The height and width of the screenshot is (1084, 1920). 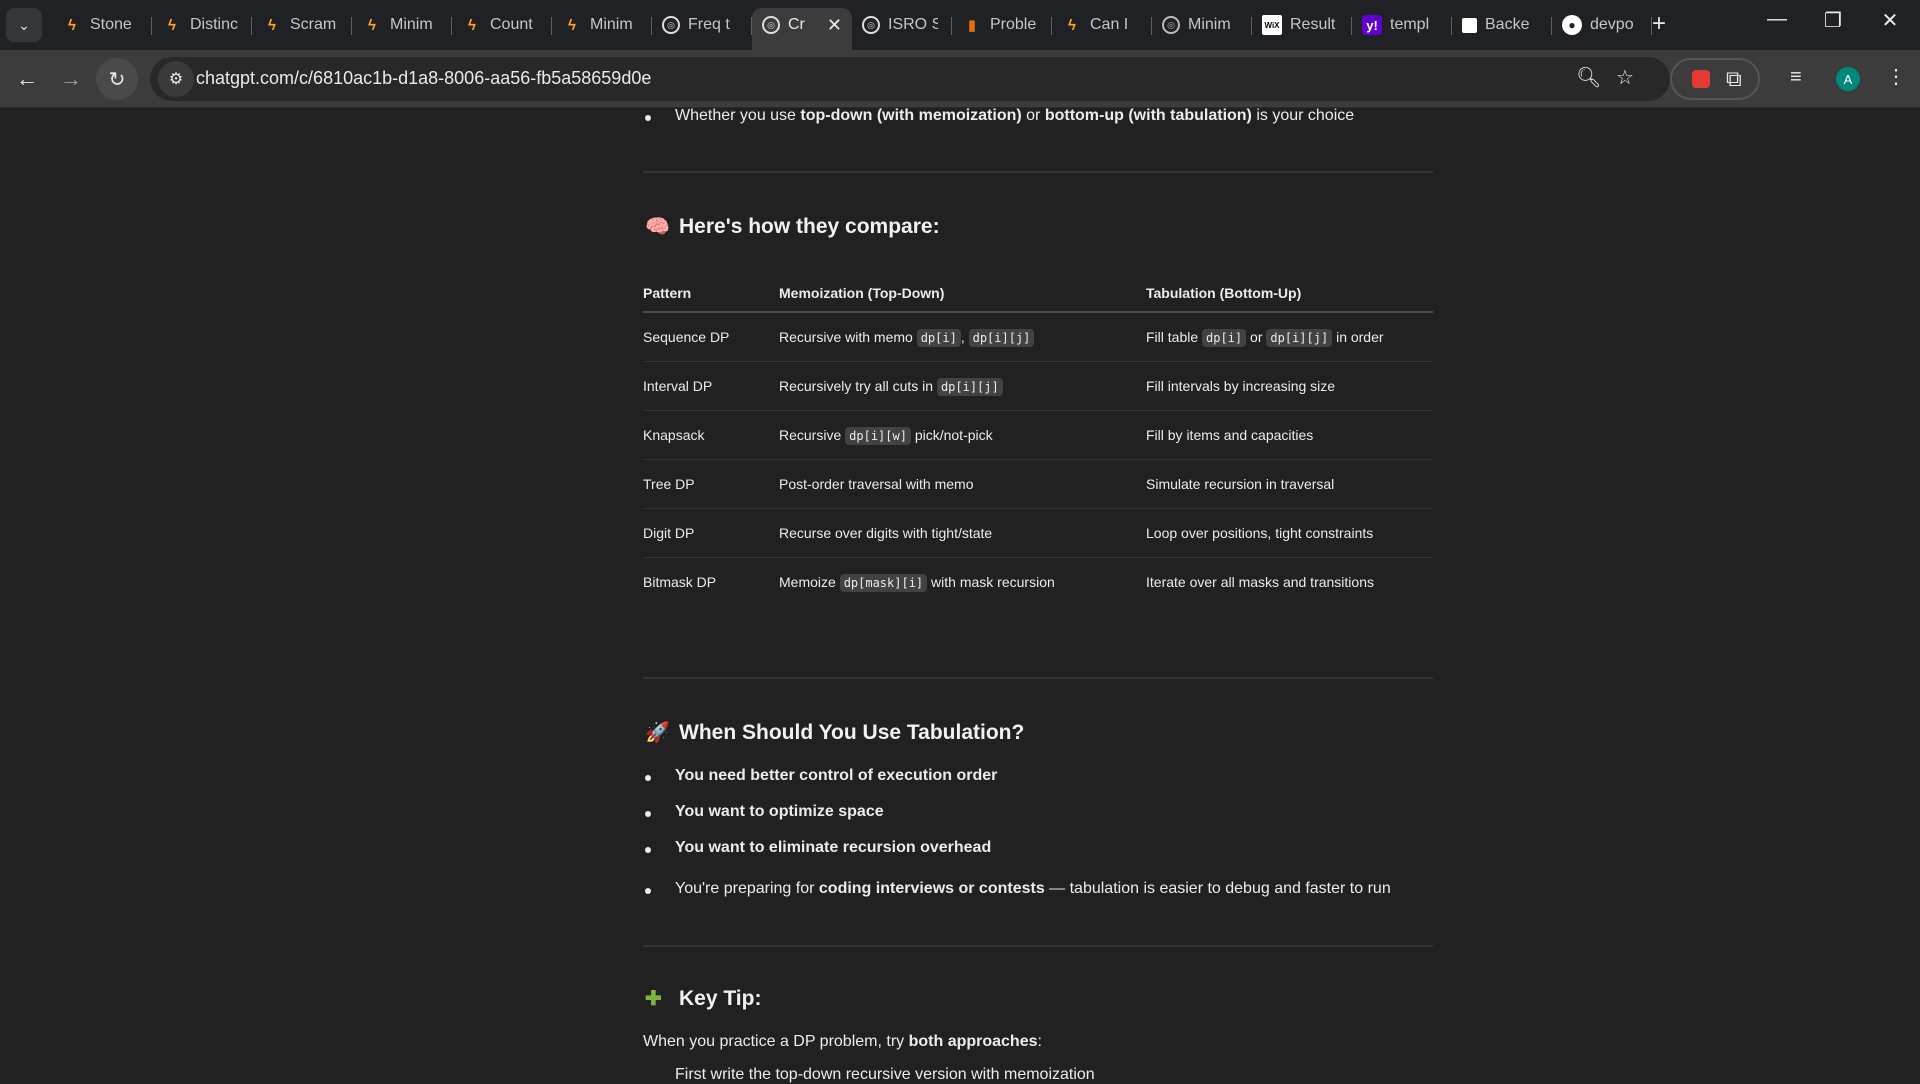 What do you see at coordinates (202, 25) in the screenshot?
I see `tab-1: ϟ Distinc` at bounding box center [202, 25].